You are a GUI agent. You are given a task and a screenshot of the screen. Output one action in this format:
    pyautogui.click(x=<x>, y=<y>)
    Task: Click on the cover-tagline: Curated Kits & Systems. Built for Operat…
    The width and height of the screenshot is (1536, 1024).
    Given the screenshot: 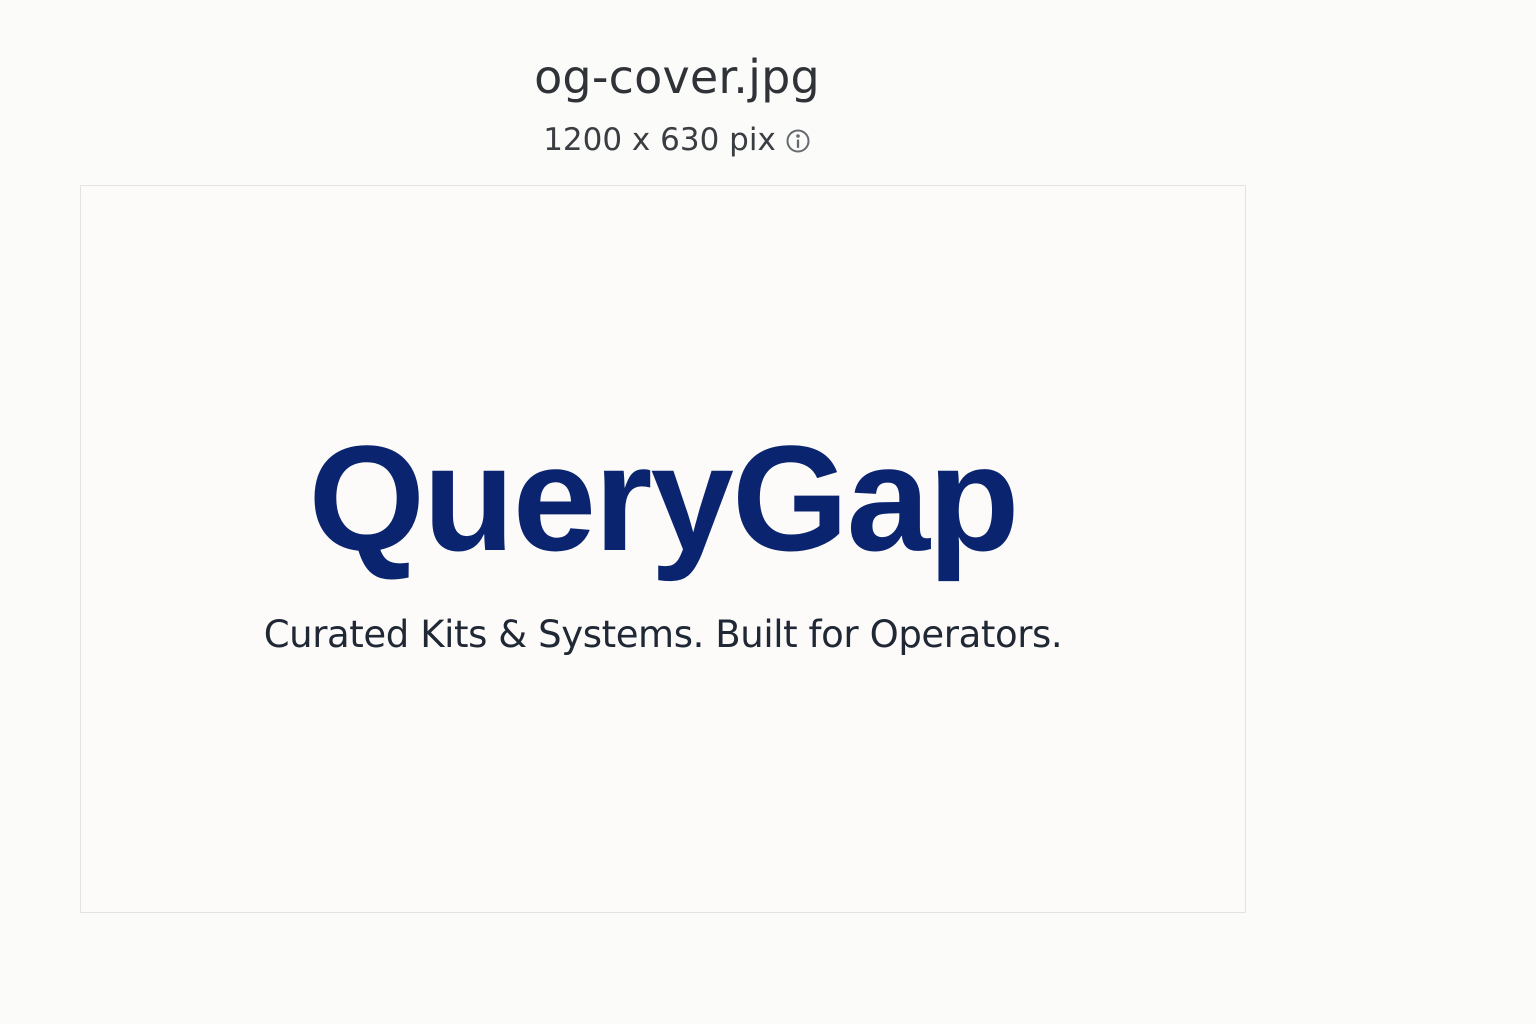 What is the action you would take?
    pyautogui.click(x=663, y=634)
    